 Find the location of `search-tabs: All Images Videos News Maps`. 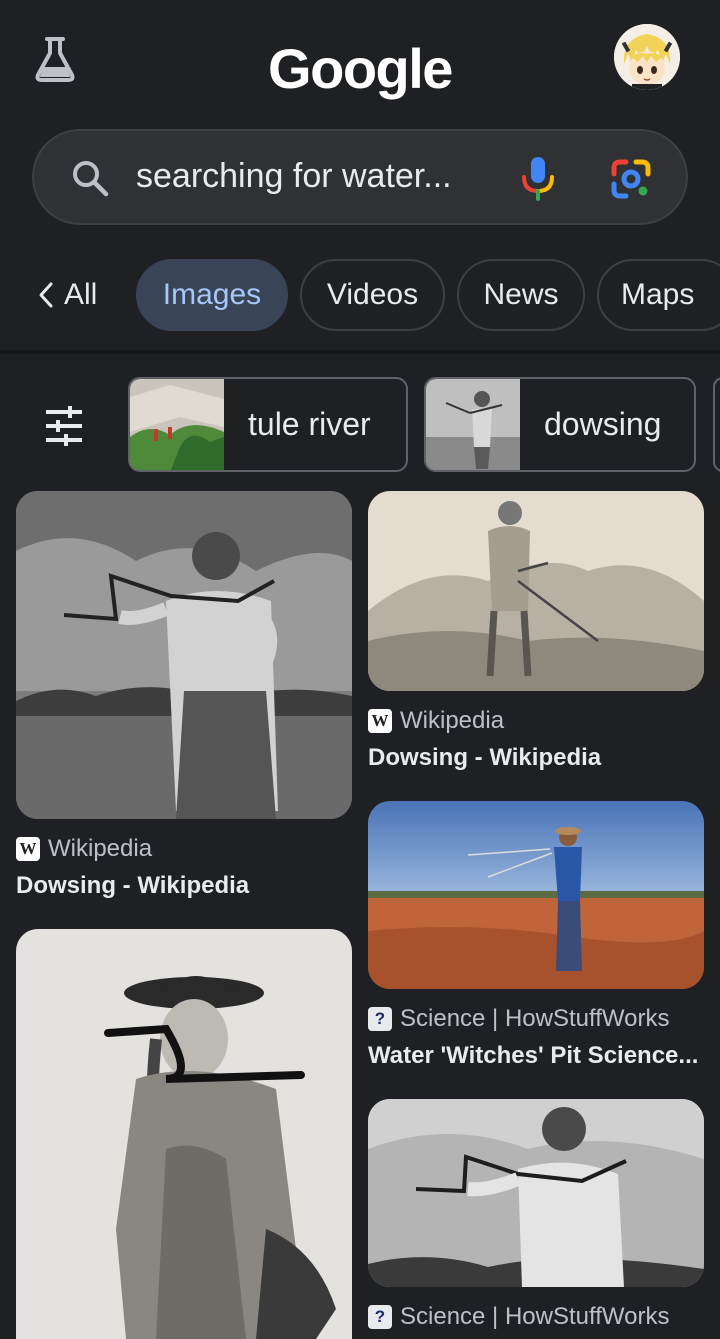

search-tabs: All Images Videos News Maps is located at coordinates (360, 295).